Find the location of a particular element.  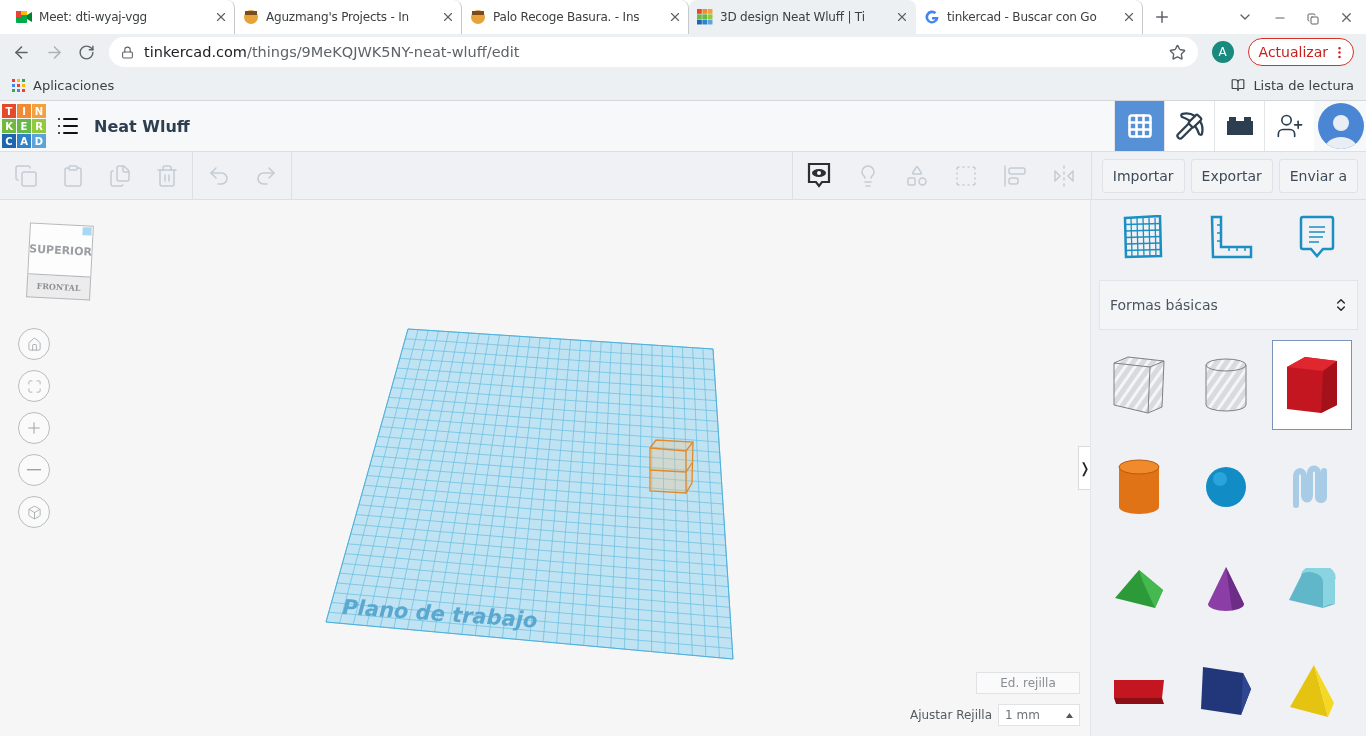

action-button: Enviar a is located at coordinates (1318, 175).